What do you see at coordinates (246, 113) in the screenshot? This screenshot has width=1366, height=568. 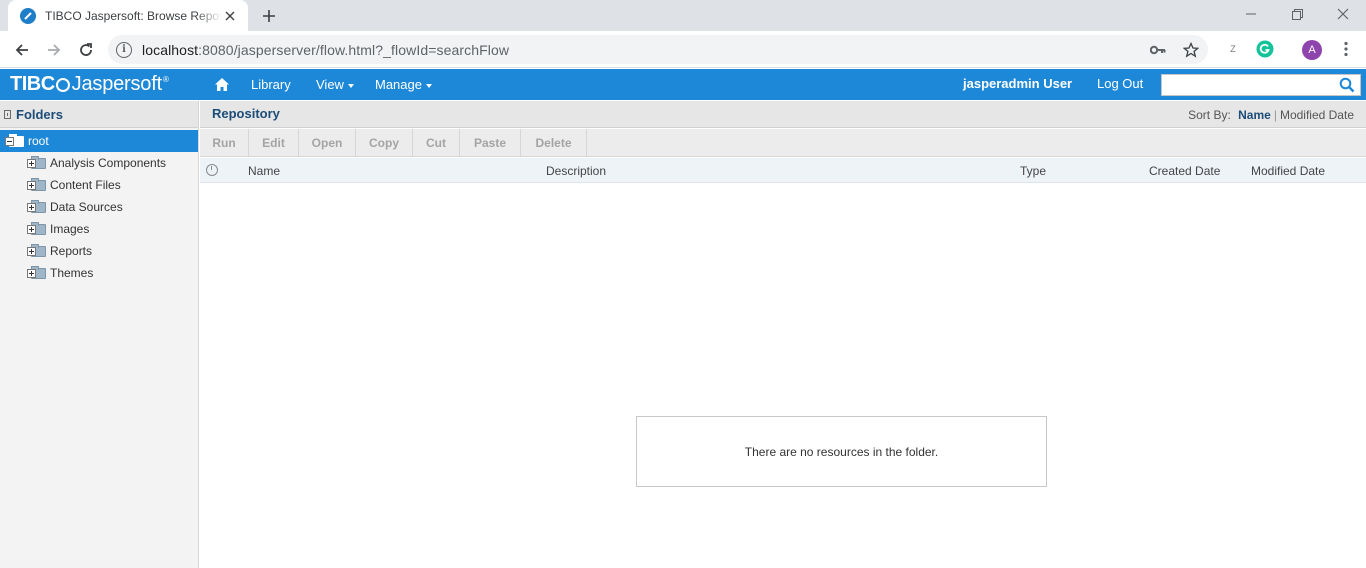 I see `repository-title: Repository` at bounding box center [246, 113].